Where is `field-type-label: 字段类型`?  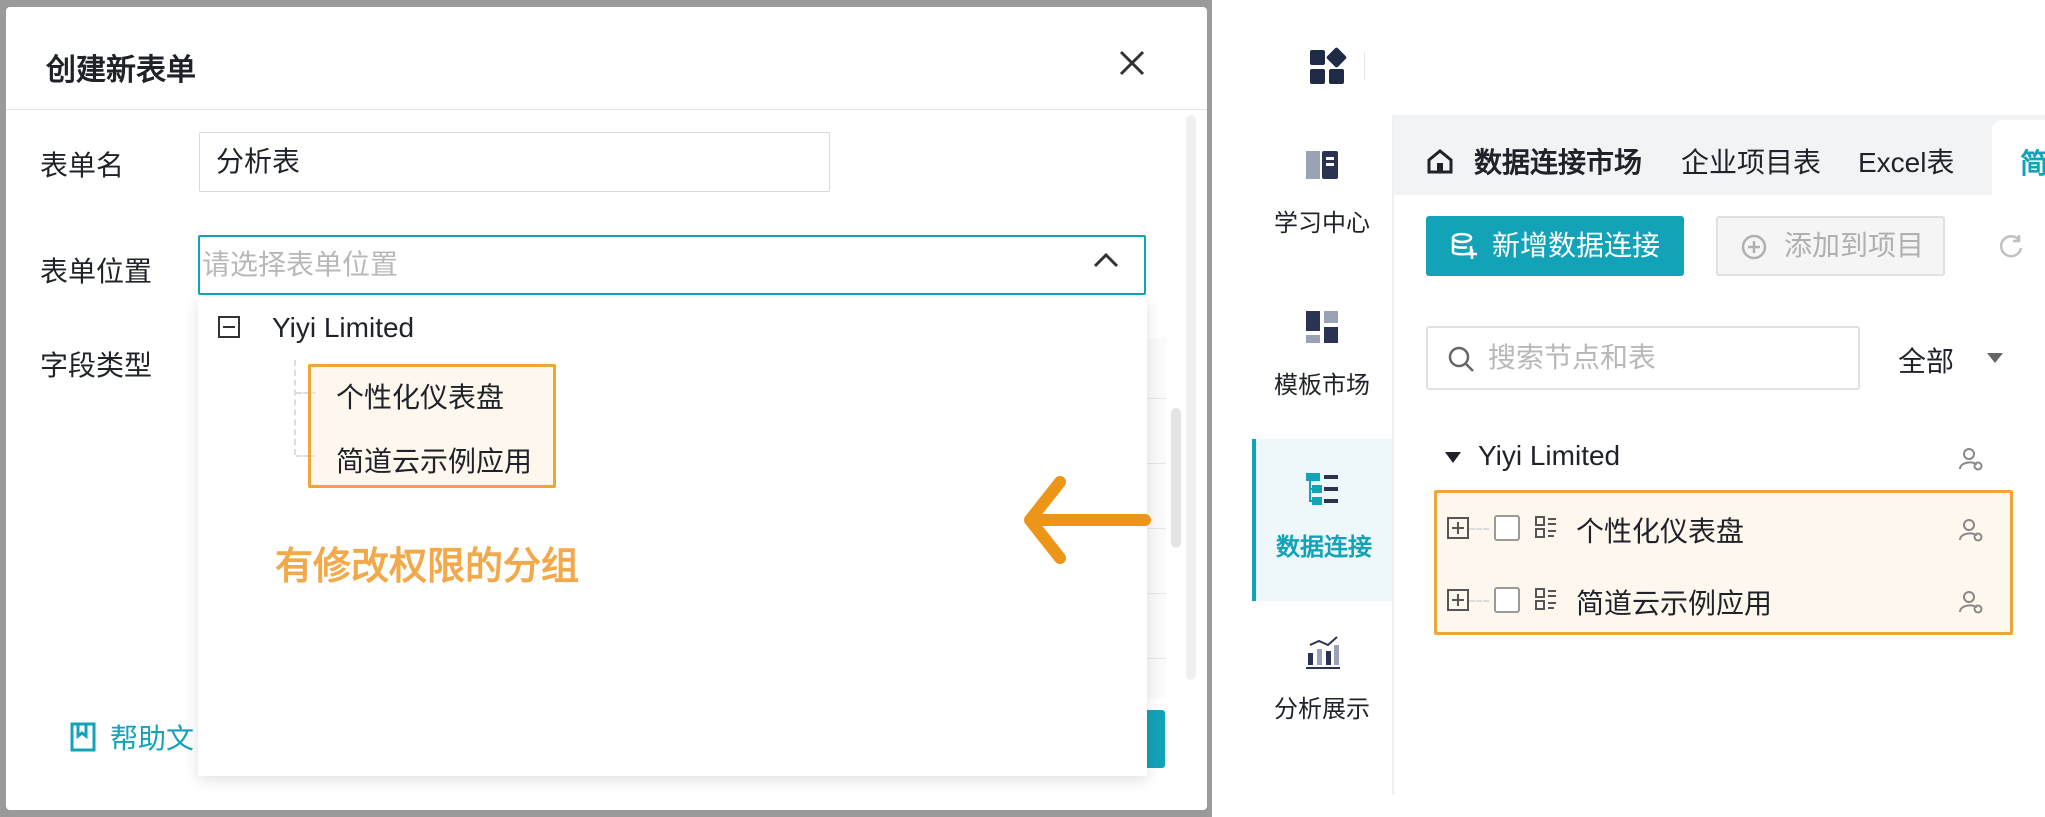 field-type-label: 字段类型 is located at coordinates (96, 365).